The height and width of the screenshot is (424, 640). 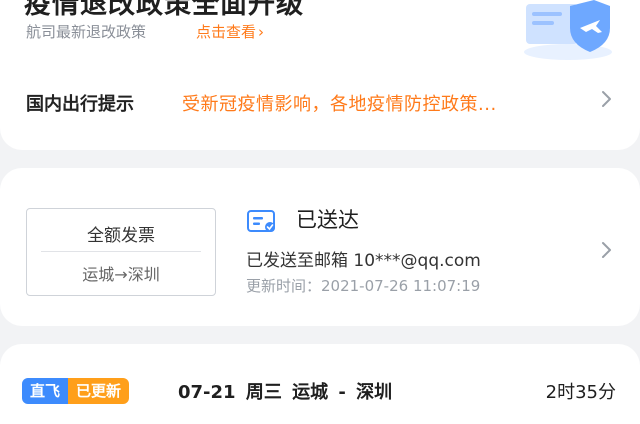 What do you see at coordinates (121, 236) in the screenshot?
I see `invoice-type: 全额发票` at bounding box center [121, 236].